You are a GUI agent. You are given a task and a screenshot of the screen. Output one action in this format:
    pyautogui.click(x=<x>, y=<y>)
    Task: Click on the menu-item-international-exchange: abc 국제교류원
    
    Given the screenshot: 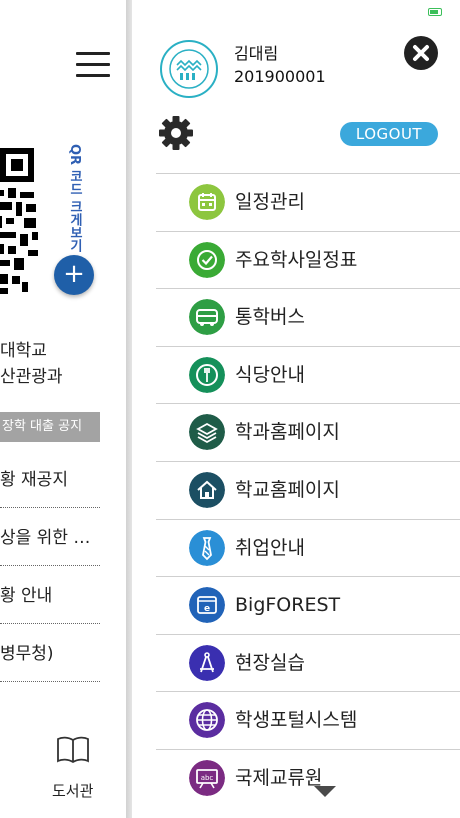 What is the action you would take?
    pyautogui.click(x=308, y=777)
    